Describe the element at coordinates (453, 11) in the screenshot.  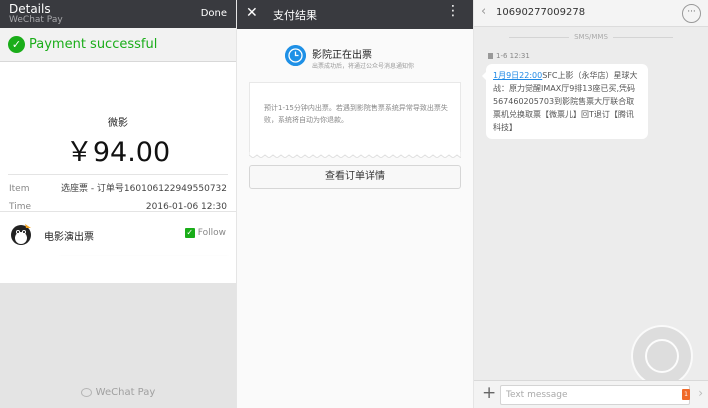
I see `more-menu-icon: ⋮` at that location.